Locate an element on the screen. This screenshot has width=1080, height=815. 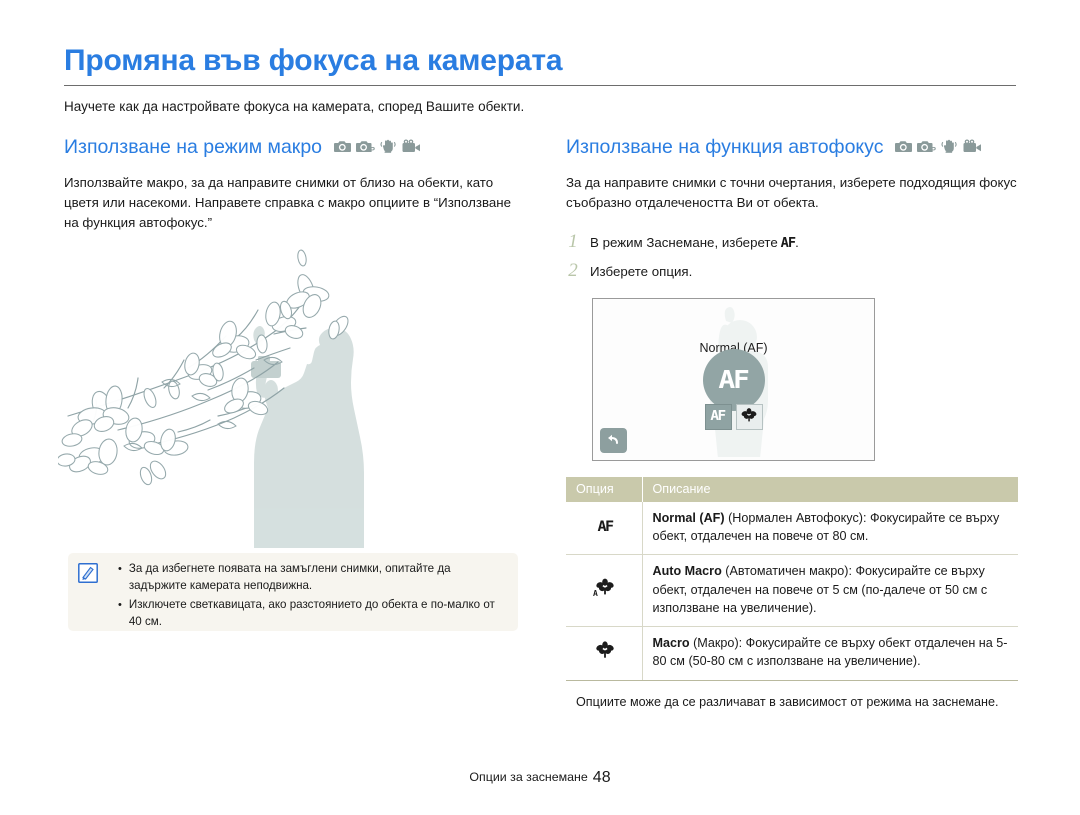
af-mode-indicator: AF is located at coordinates (733, 379).